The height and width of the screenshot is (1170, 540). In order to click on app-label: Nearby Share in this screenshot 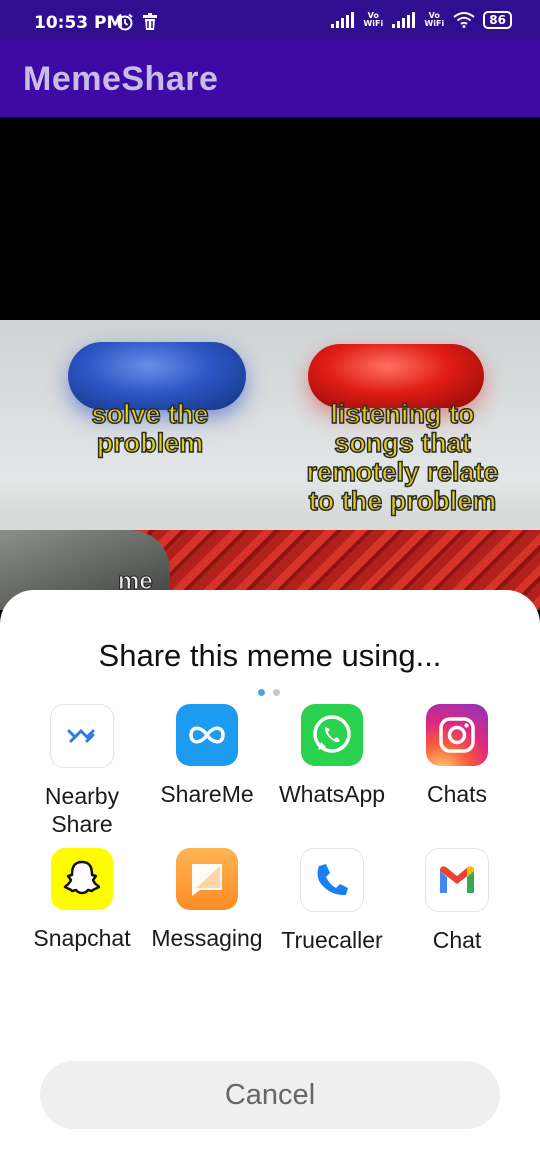, I will do `click(82, 810)`.